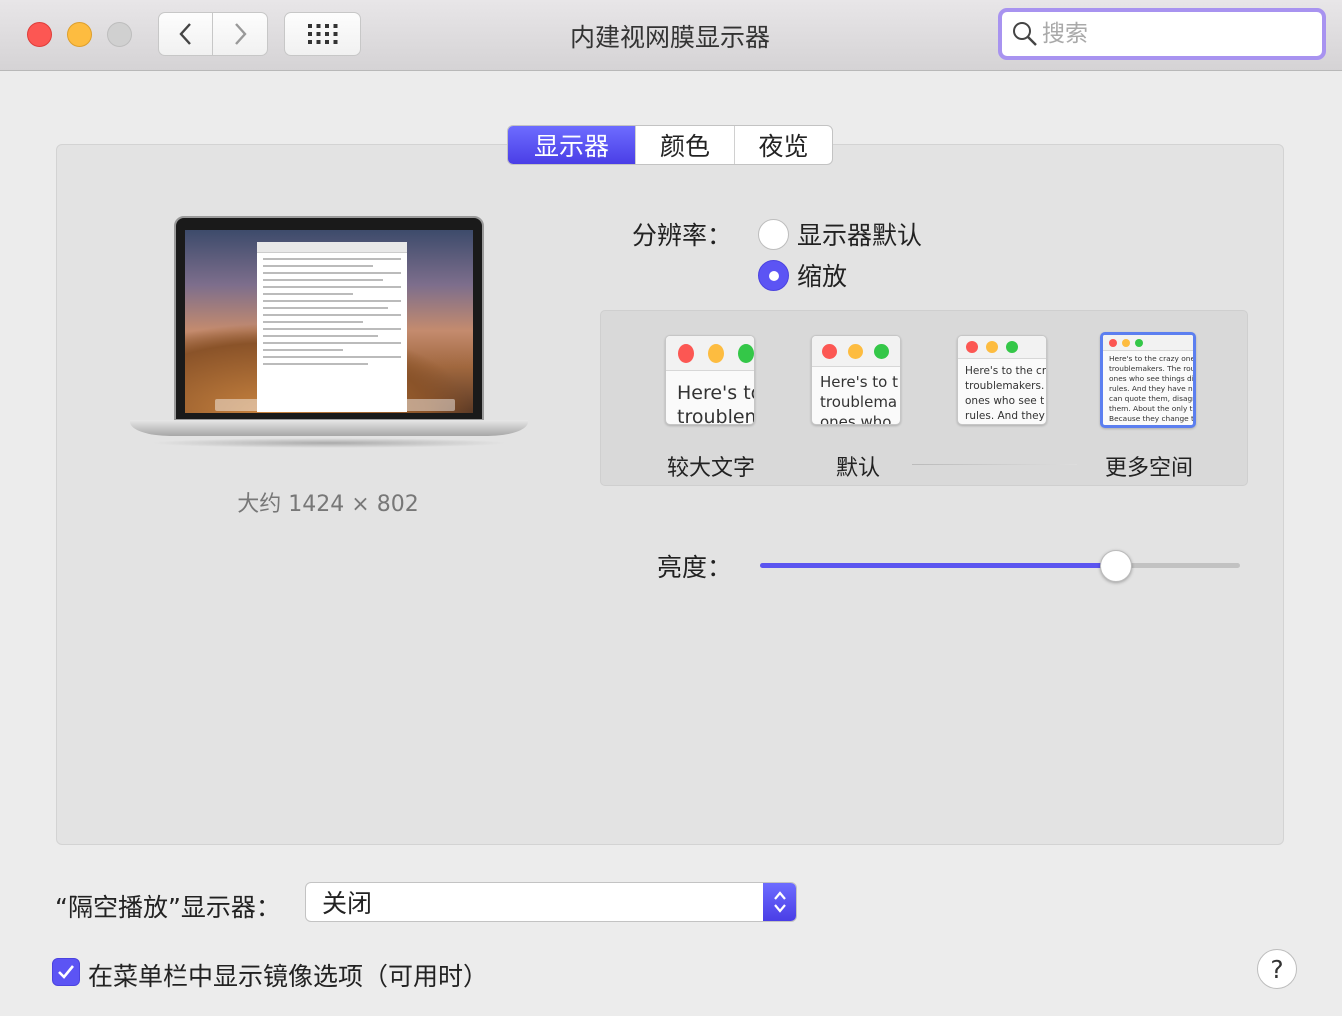 The height and width of the screenshot is (1016, 1342). I want to click on mirroring-checkbox, so click(66, 972).